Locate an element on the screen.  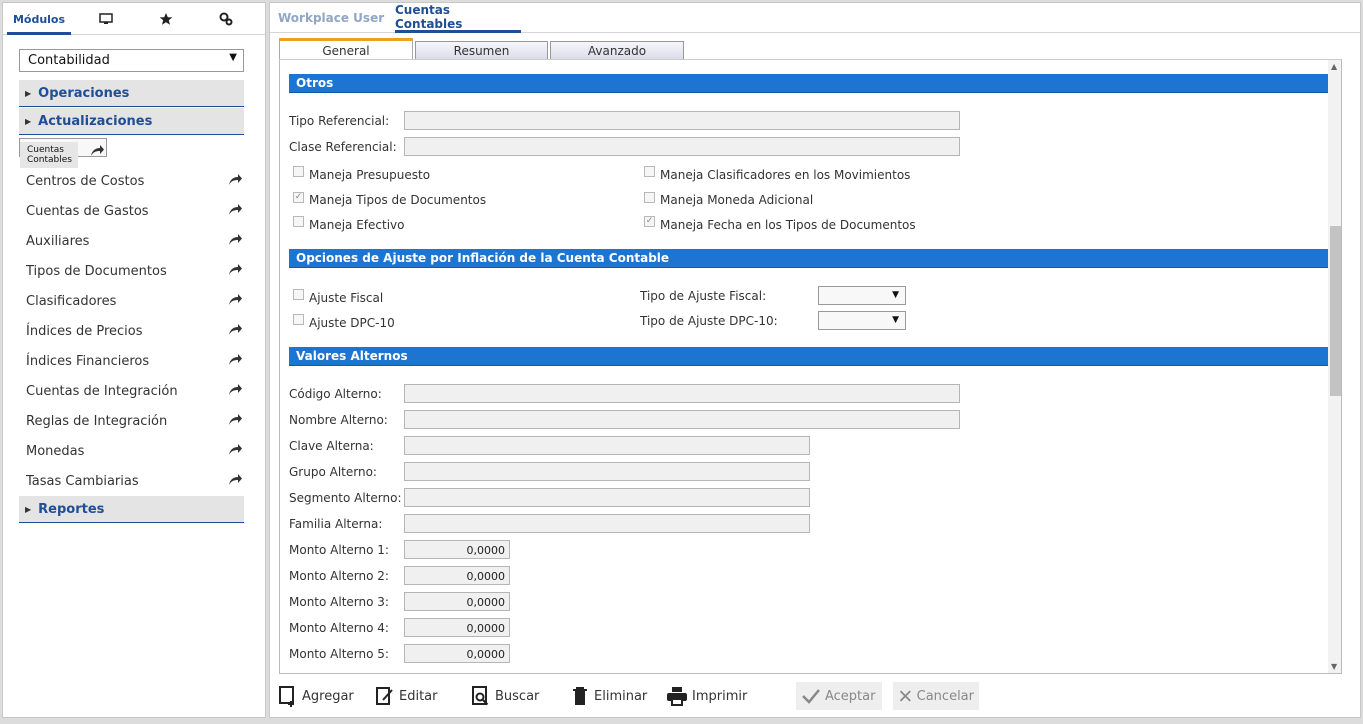
monto-alterno-4-label: Monto Alterno 4: is located at coordinates (339, 628).